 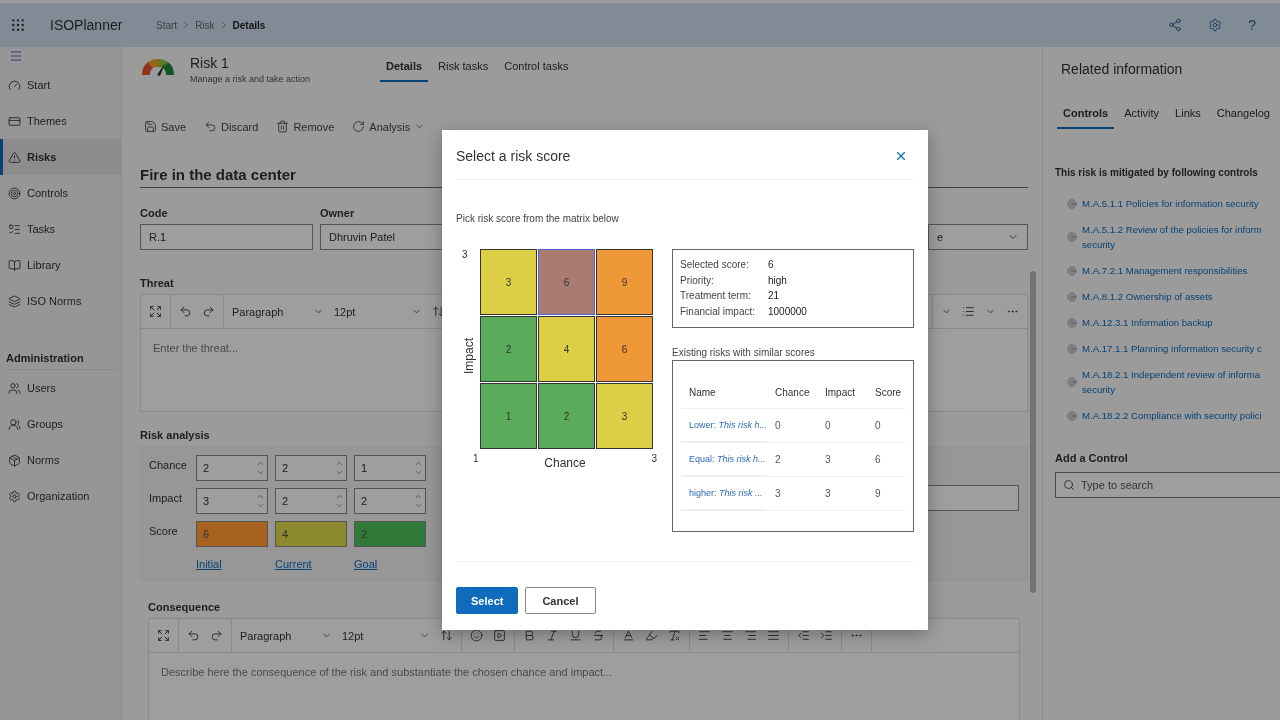 I want to click on sidebar-item: Norms, so click(x=60, y=460).